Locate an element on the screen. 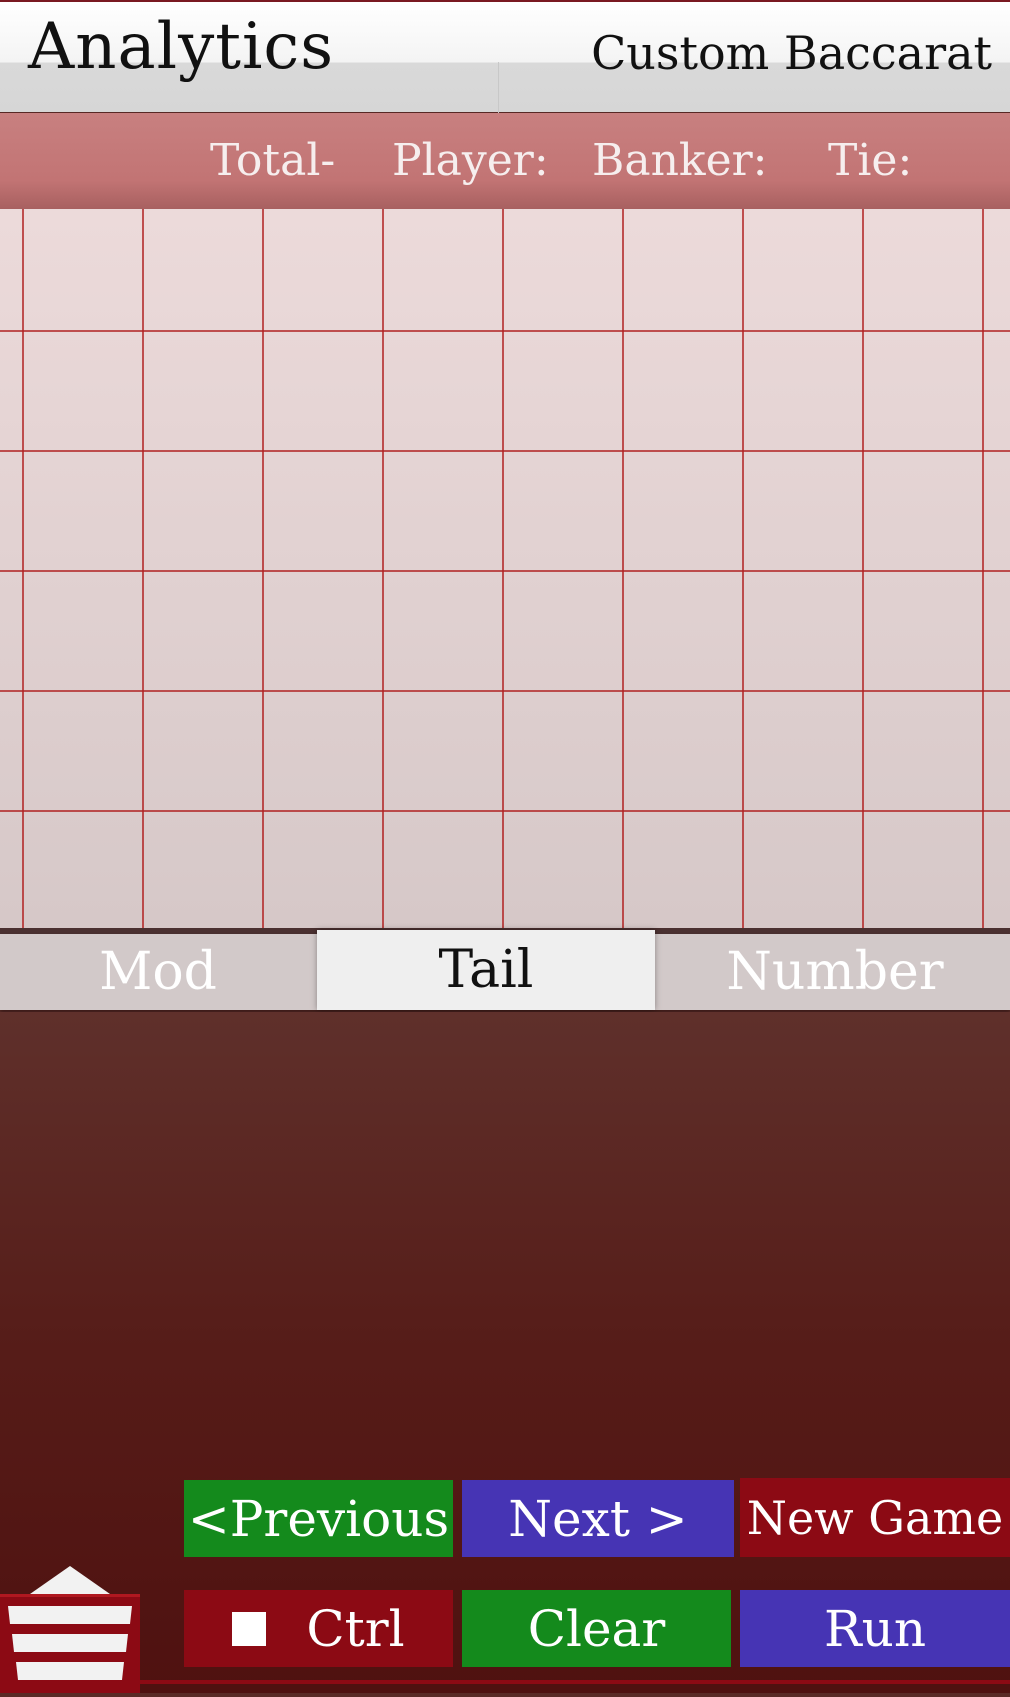 The image size is (1010, 1697). tie-label: Tie: is located at coordinates (870, 160).